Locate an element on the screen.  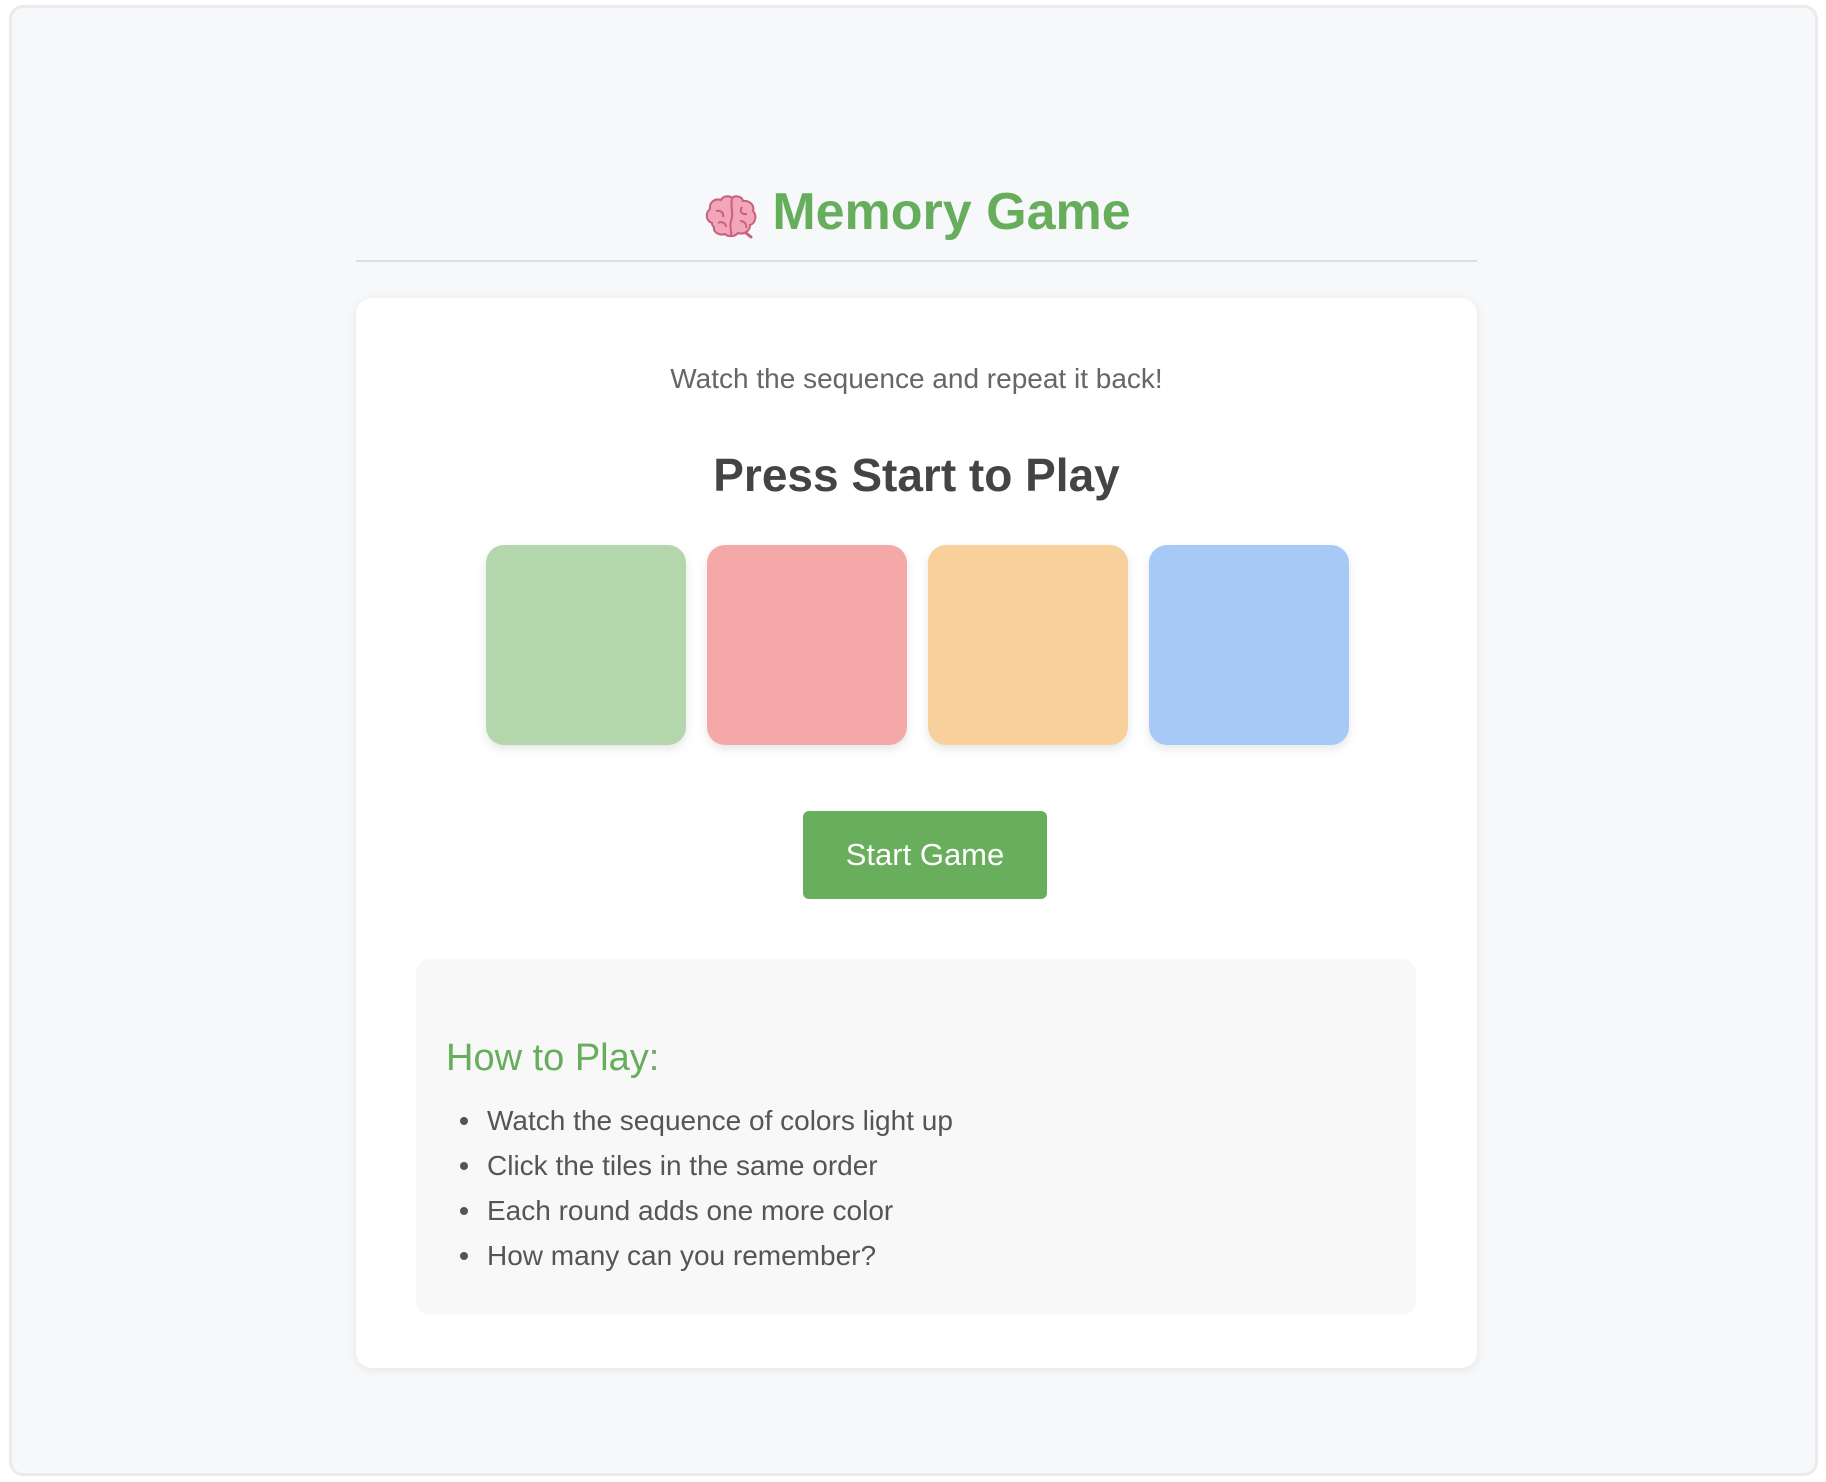
page-title: Memory Game is located at coordinates (916, 212).